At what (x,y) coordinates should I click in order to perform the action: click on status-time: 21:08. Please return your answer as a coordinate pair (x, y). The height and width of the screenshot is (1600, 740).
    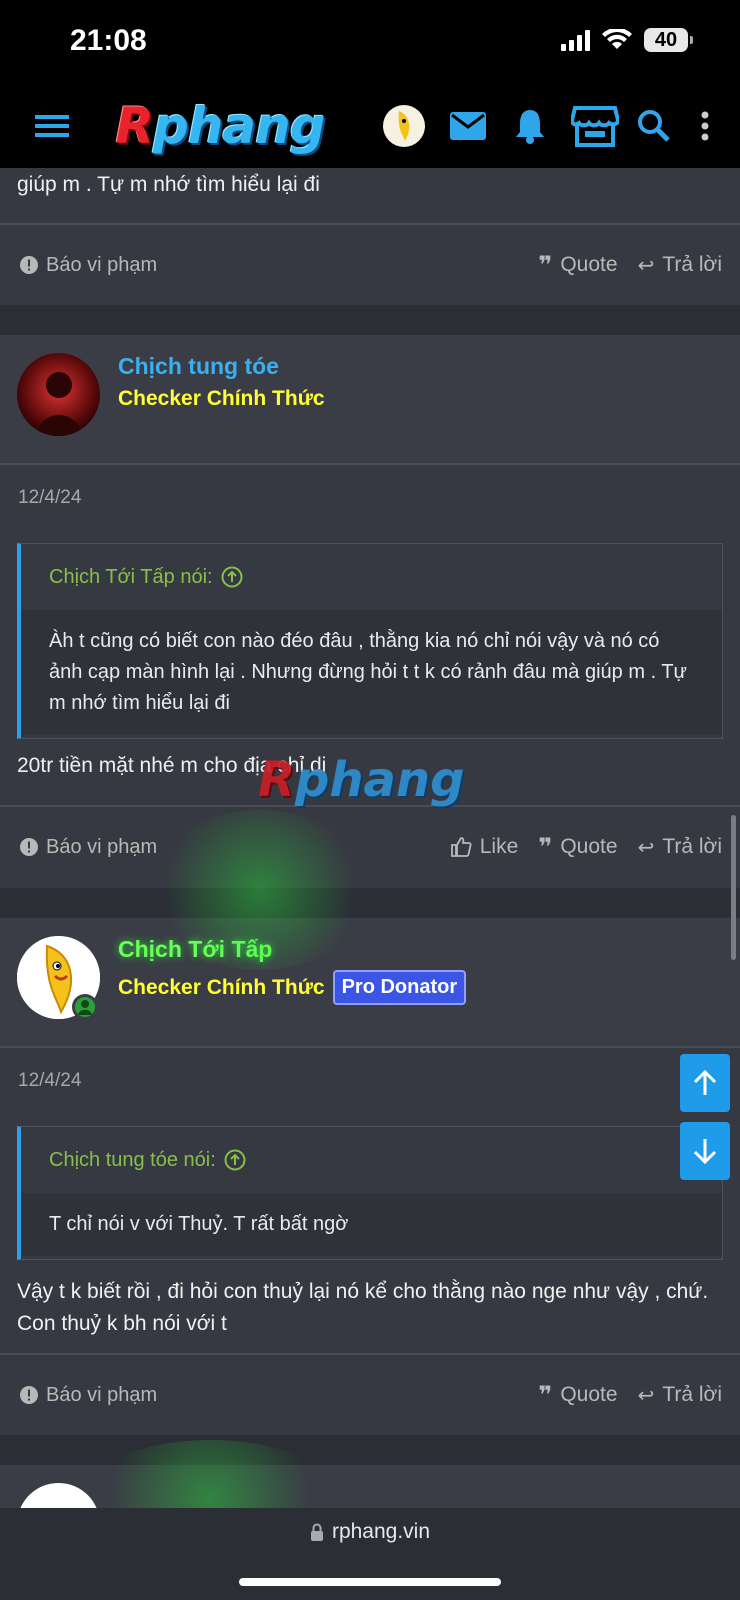
    Looking at the image, I should click on (108, 40).